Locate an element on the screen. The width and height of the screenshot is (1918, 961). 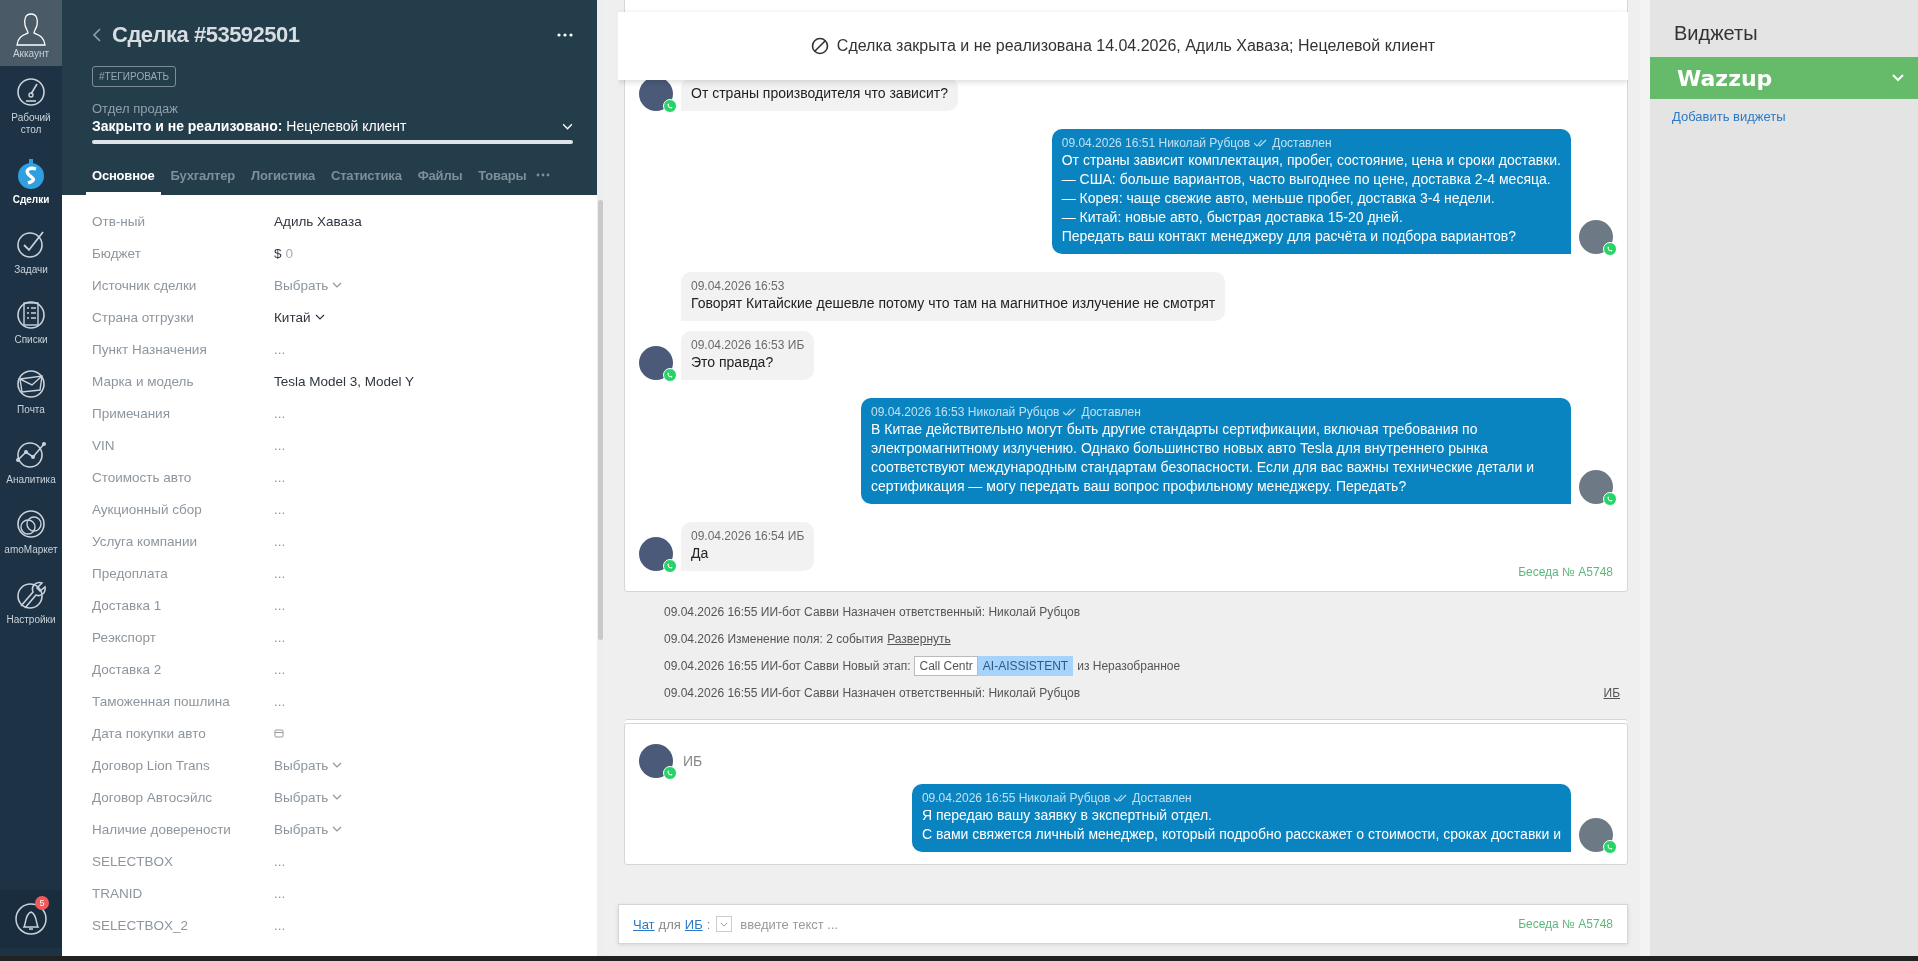
message-meta: 09.04.2026 16:53 Николай Рубцов is located at coordinates (965, 412).